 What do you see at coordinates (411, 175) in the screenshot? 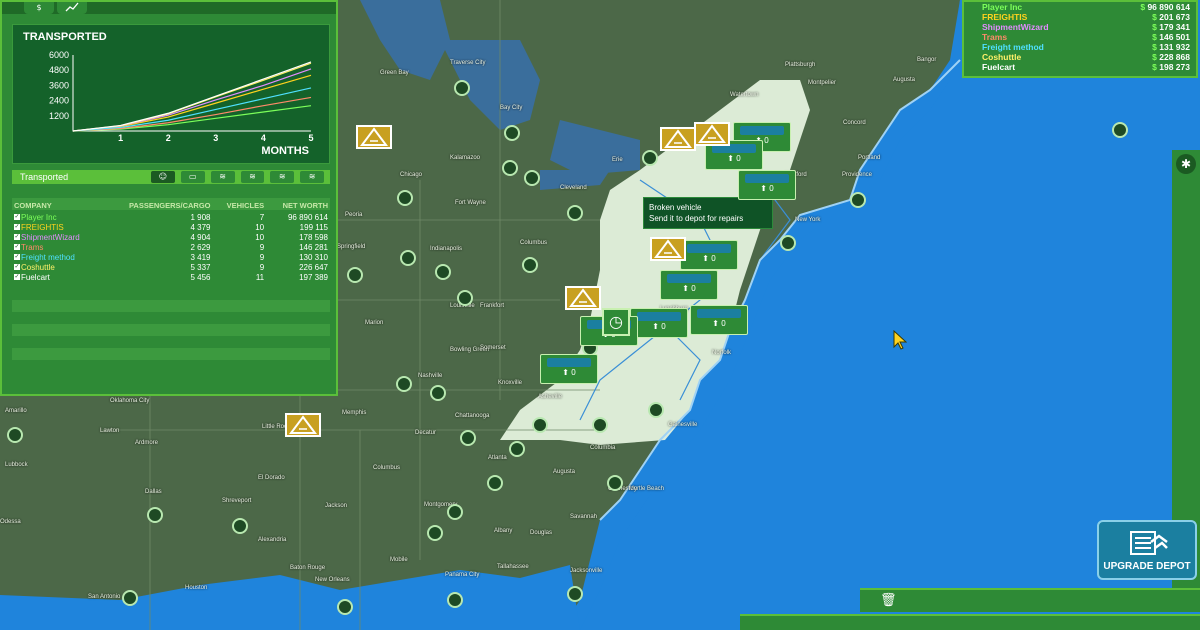
I see `city-label: Chicago` at bounding box center [411, 175].